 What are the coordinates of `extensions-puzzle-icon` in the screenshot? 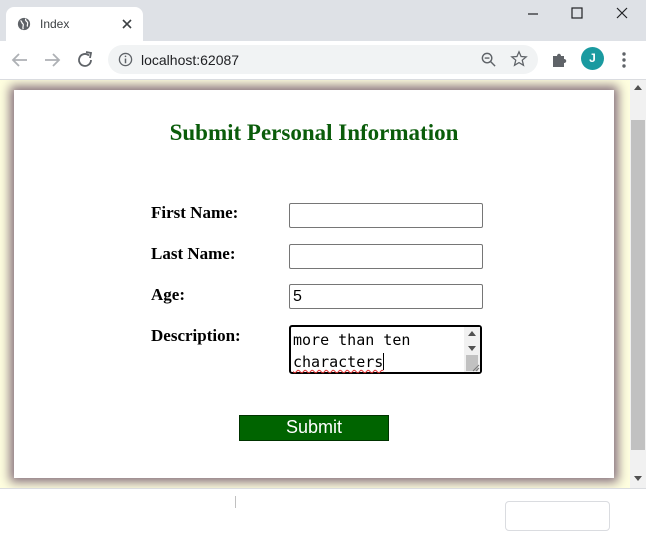 It's located at (559, 60).